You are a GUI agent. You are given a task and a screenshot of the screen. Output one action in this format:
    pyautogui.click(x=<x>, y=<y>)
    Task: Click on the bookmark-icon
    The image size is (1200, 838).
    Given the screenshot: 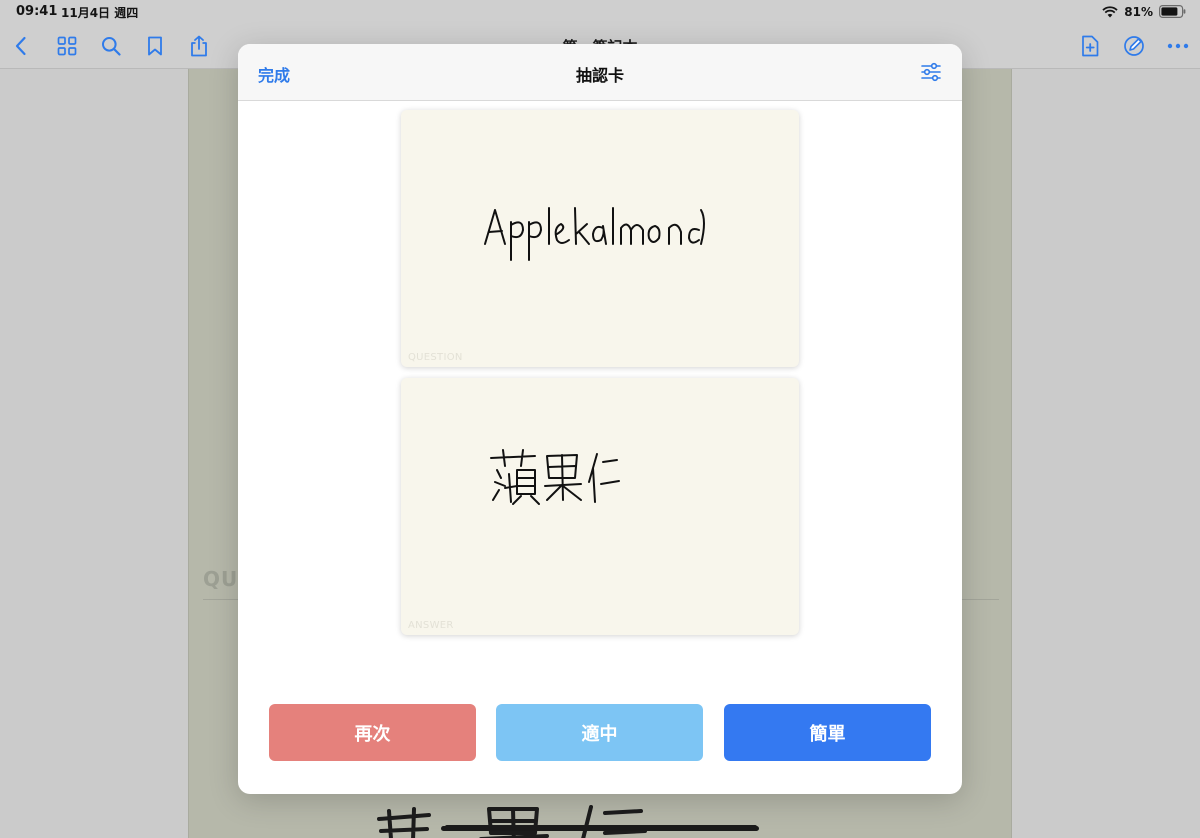 What is the action you would take?
    pyautogui.click(x=155, y=46)
    